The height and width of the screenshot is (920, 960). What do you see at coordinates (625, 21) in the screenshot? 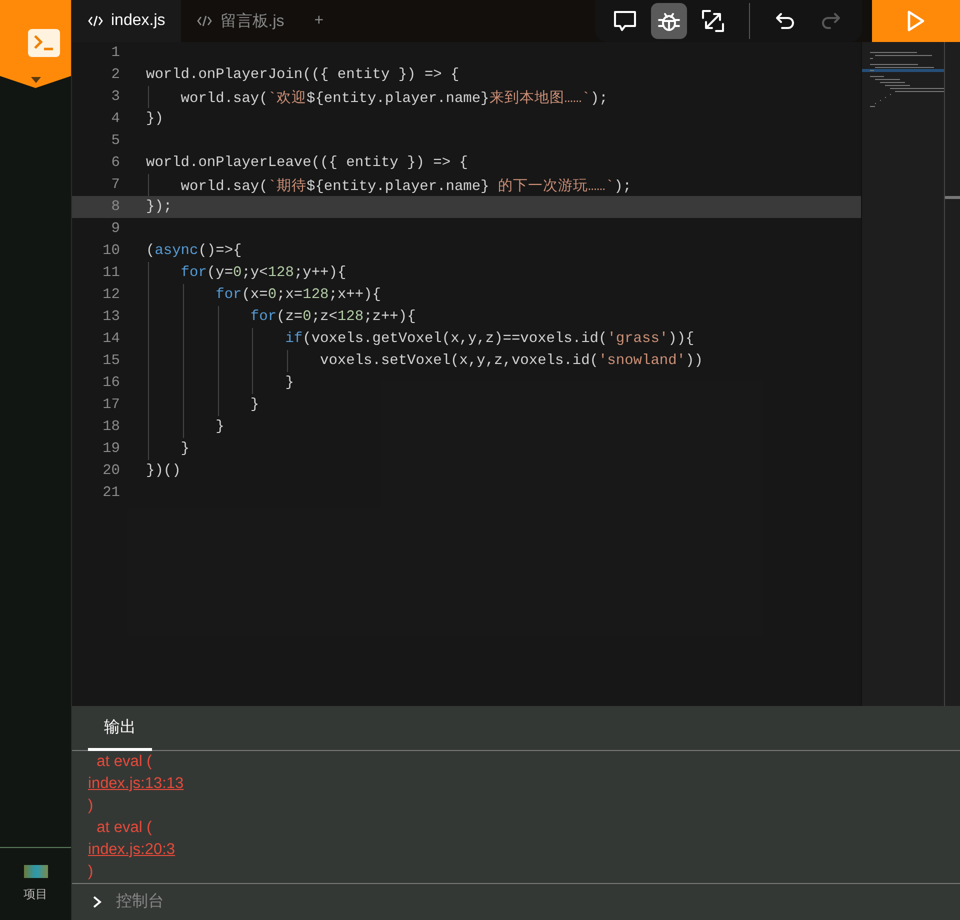
I see `speech-bubble-icon` at bounding box center [625, 21].